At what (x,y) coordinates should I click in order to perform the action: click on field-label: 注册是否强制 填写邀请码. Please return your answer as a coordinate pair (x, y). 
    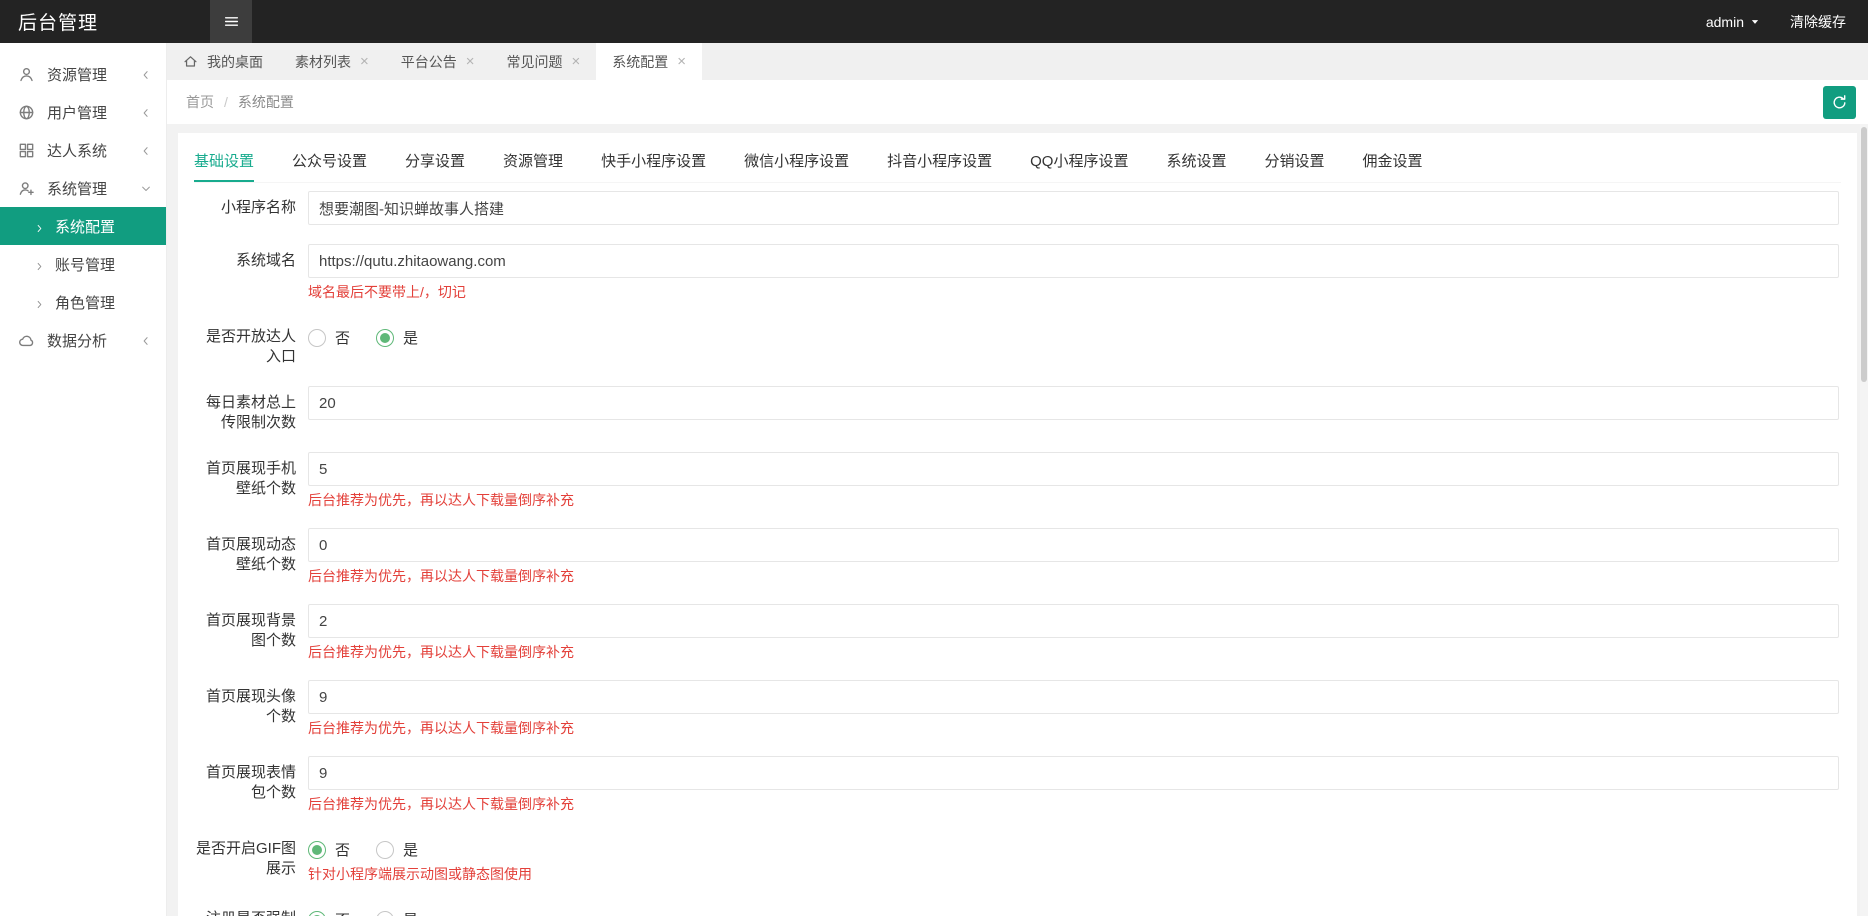
    Looking at the image, I should click on (245, 909).